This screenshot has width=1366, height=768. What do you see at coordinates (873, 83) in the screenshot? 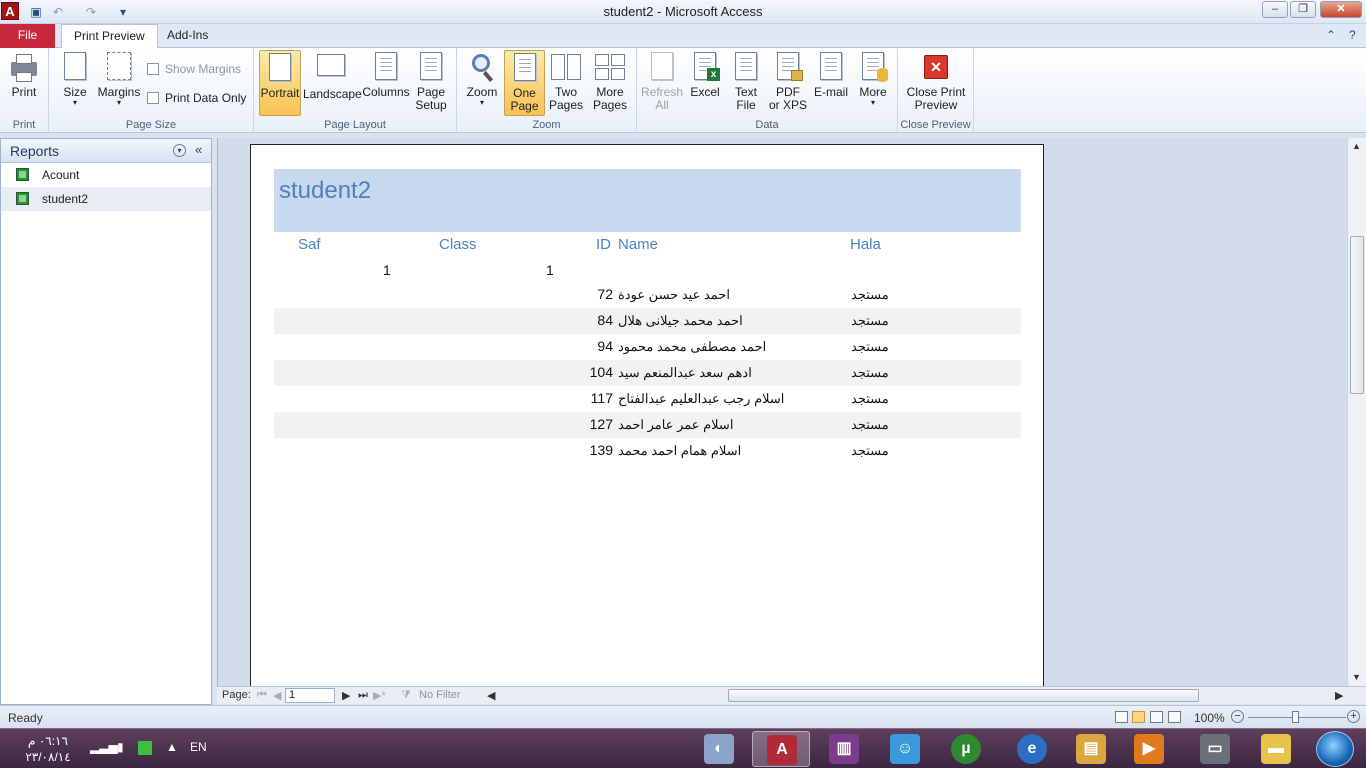
I see `more-export-button: More ▾` at bounding box center [873, 83].